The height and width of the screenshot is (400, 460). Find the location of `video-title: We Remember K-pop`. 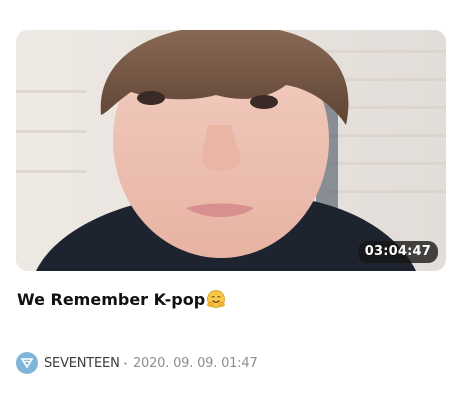

video-title: We Remember K-pop is located at coordinates (121, 299).